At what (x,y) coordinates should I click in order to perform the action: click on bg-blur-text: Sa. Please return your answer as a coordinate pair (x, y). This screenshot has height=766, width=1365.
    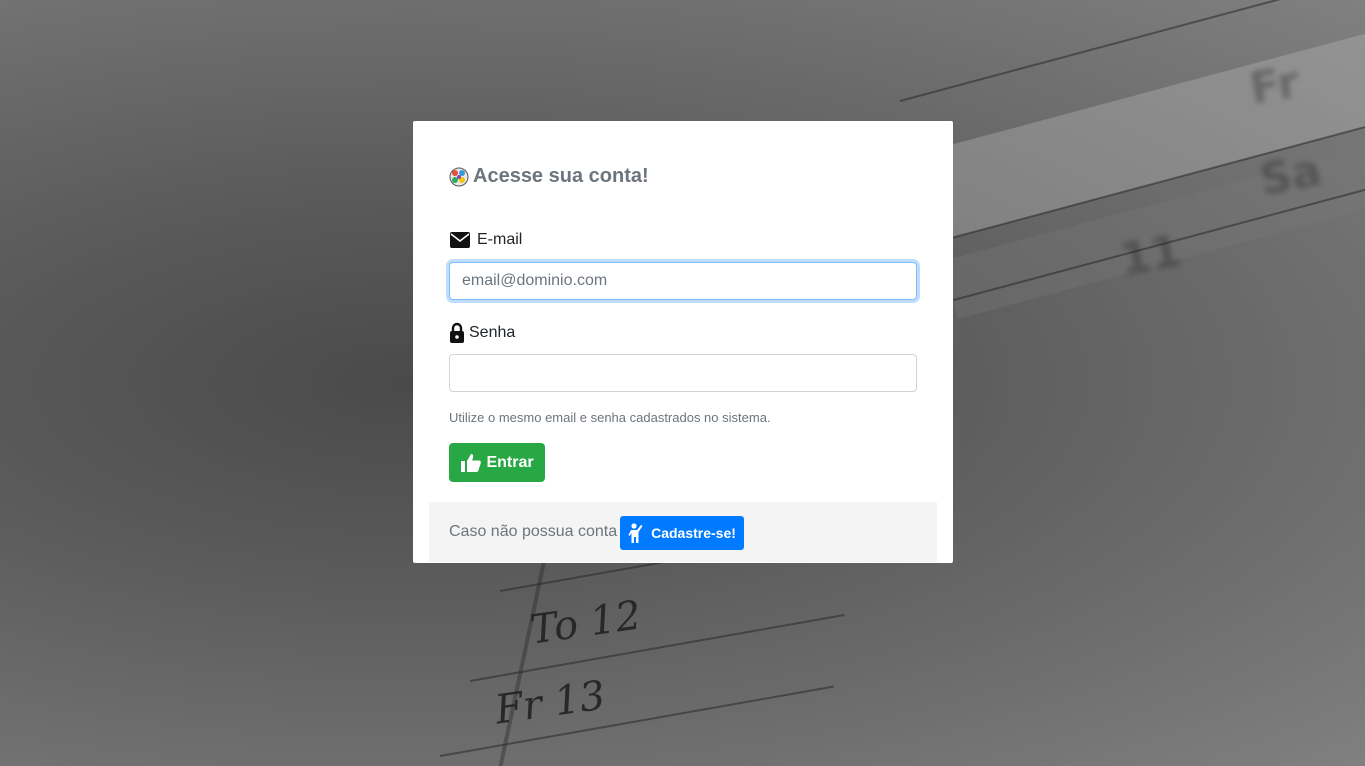
    Looking at the image, I should click on (1291, 175).